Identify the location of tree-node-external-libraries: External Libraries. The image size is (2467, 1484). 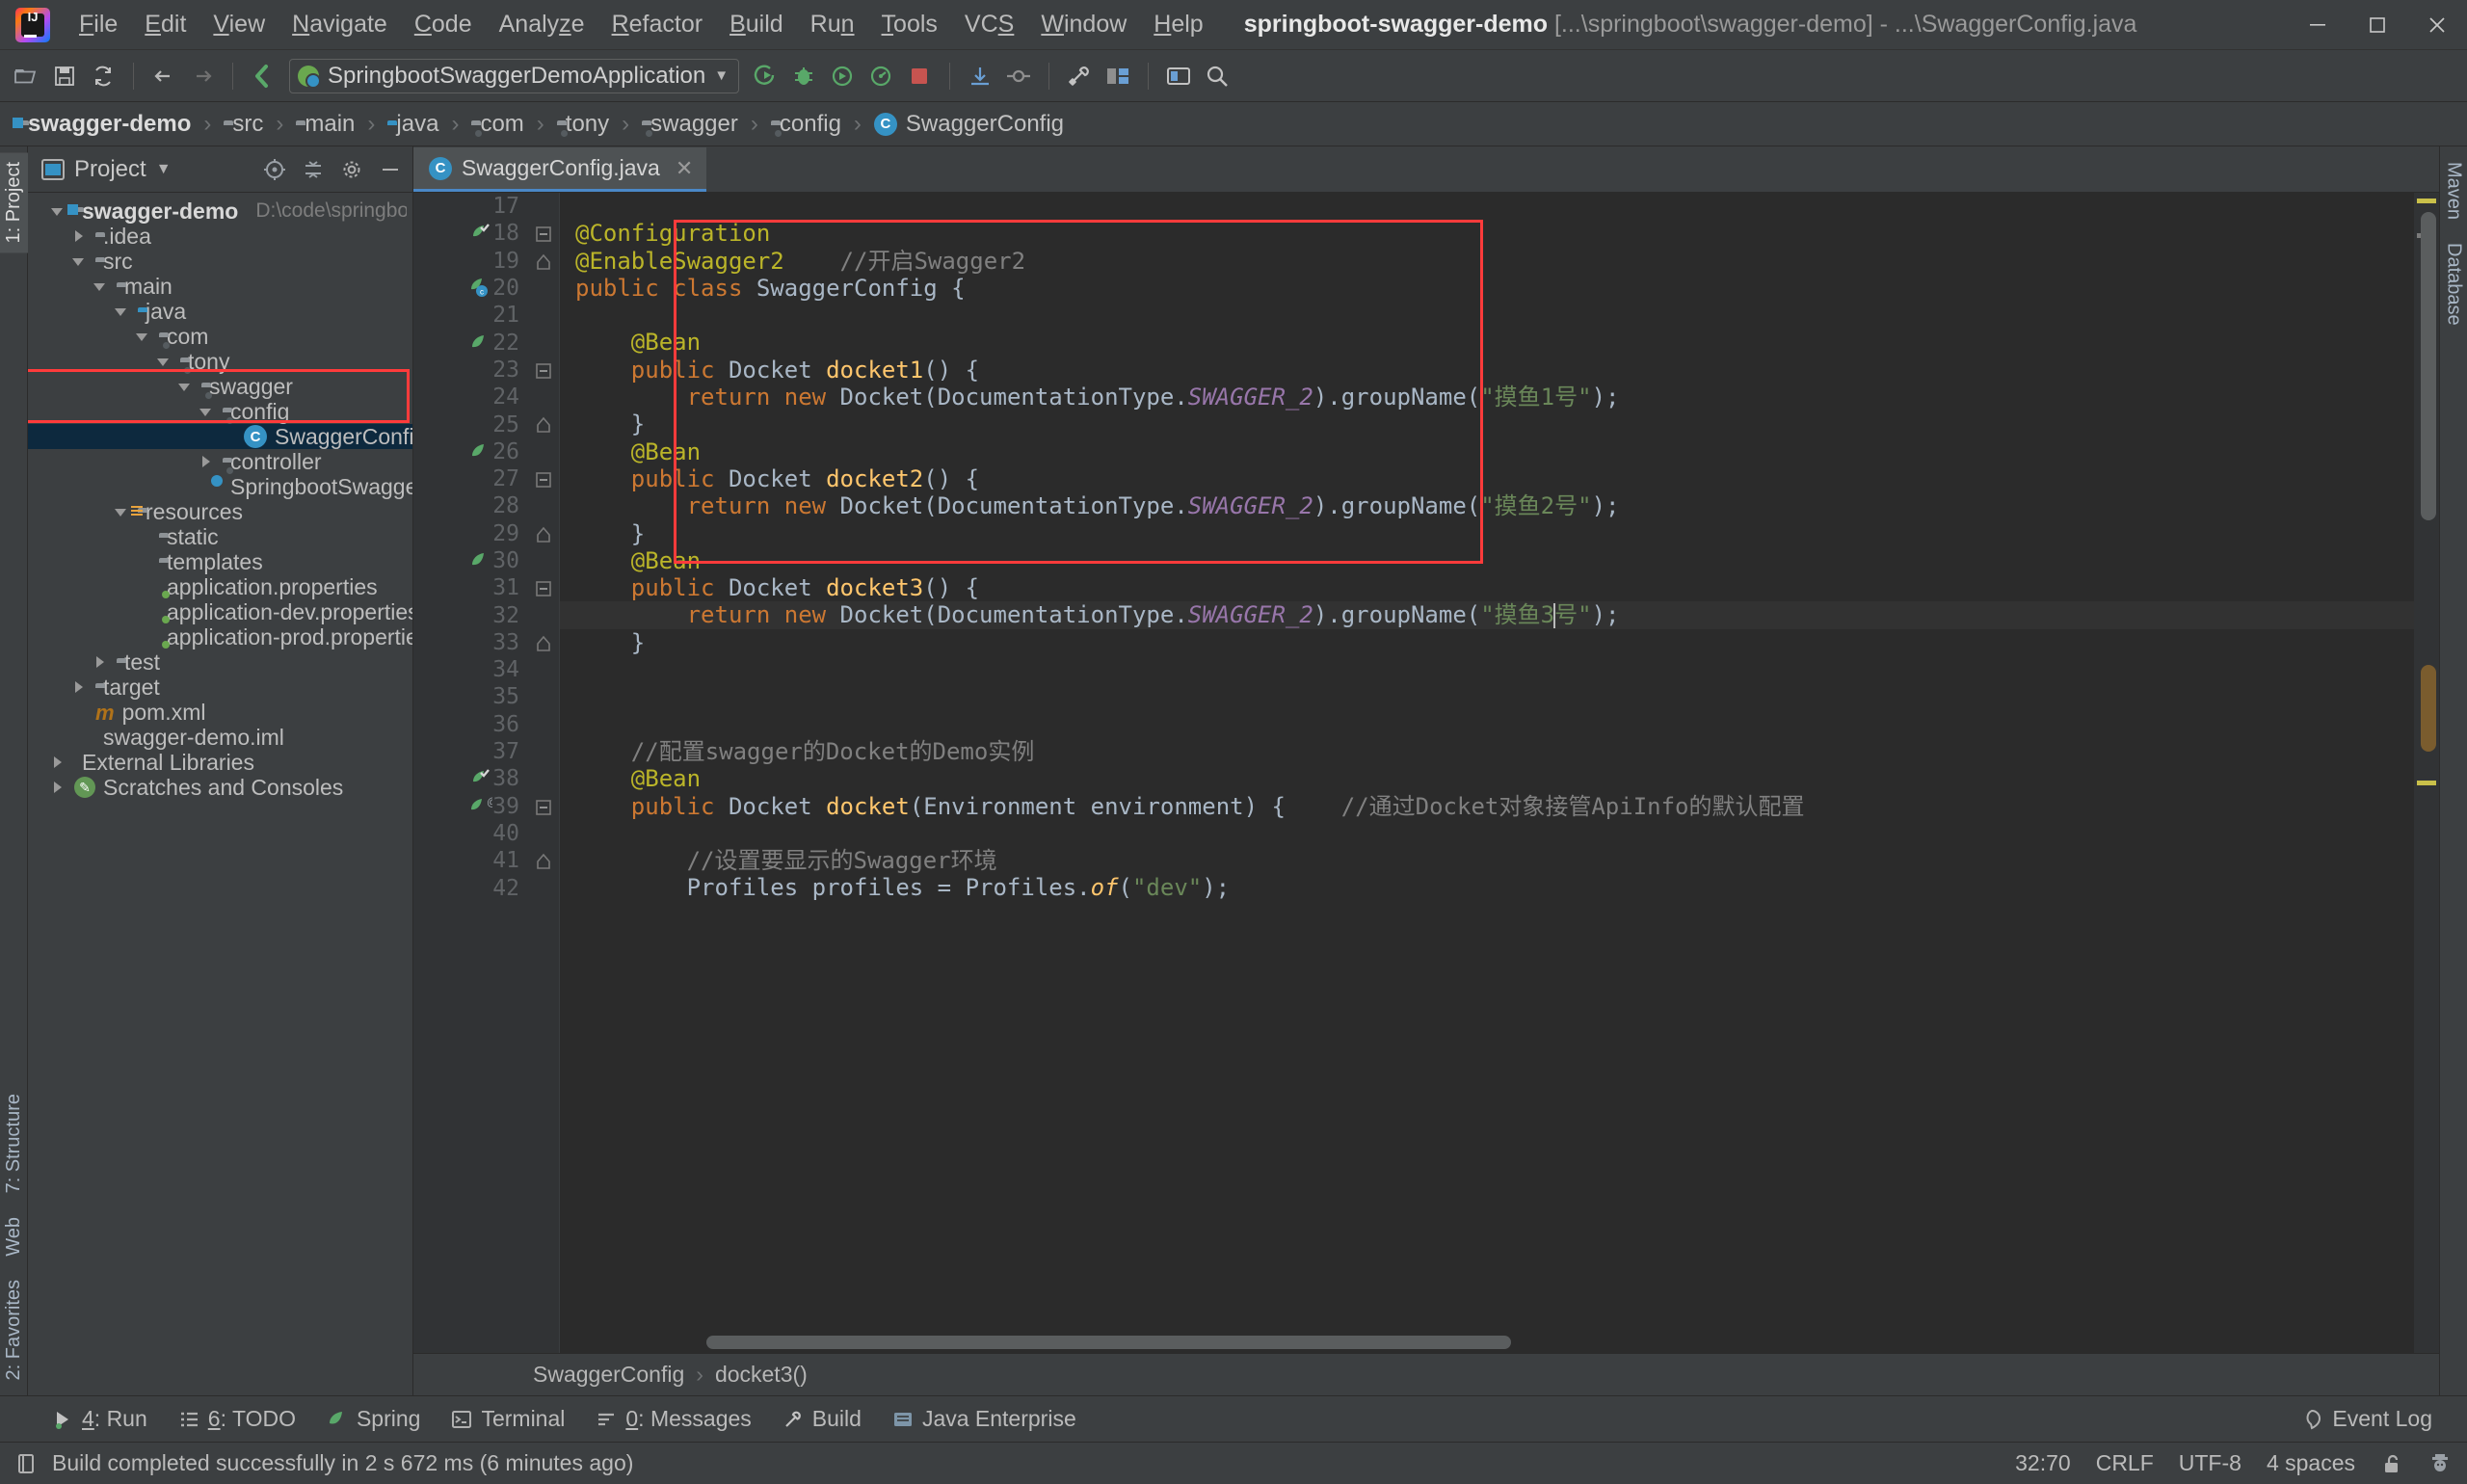
(220, 762).